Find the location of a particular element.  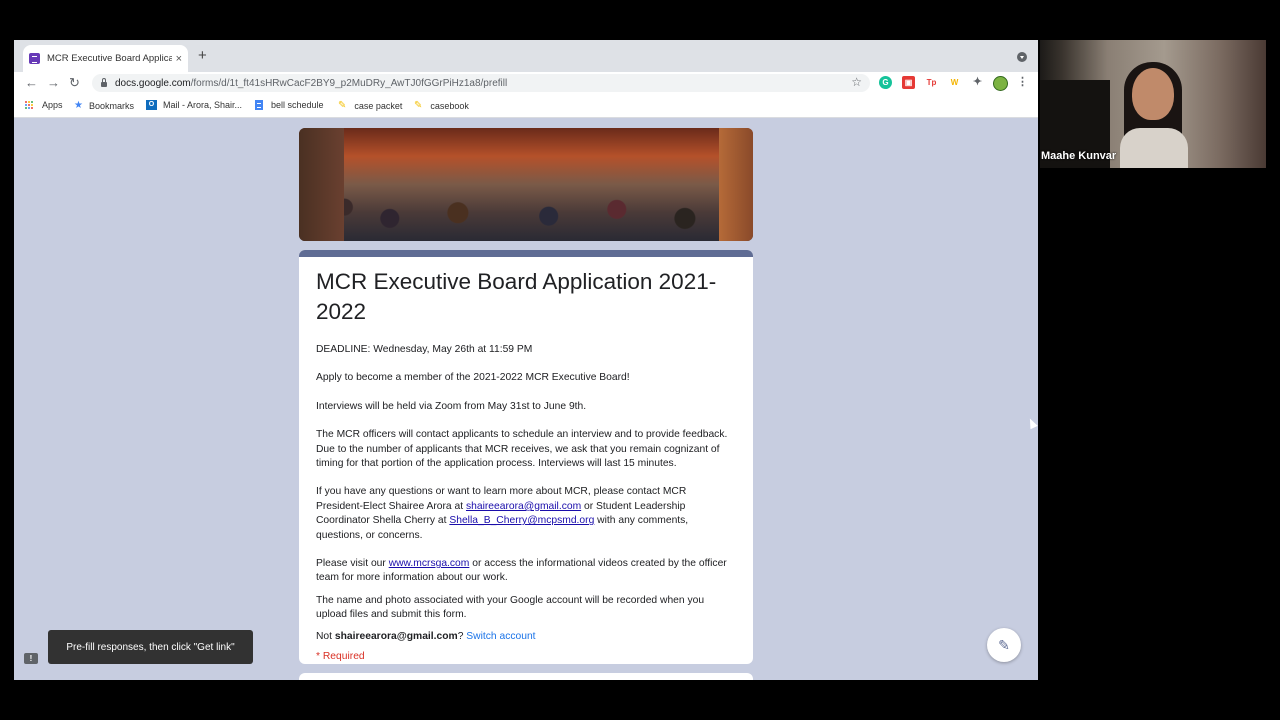

bookmark-bell-schedule: bell schedule is located at coordinates (289, 105).